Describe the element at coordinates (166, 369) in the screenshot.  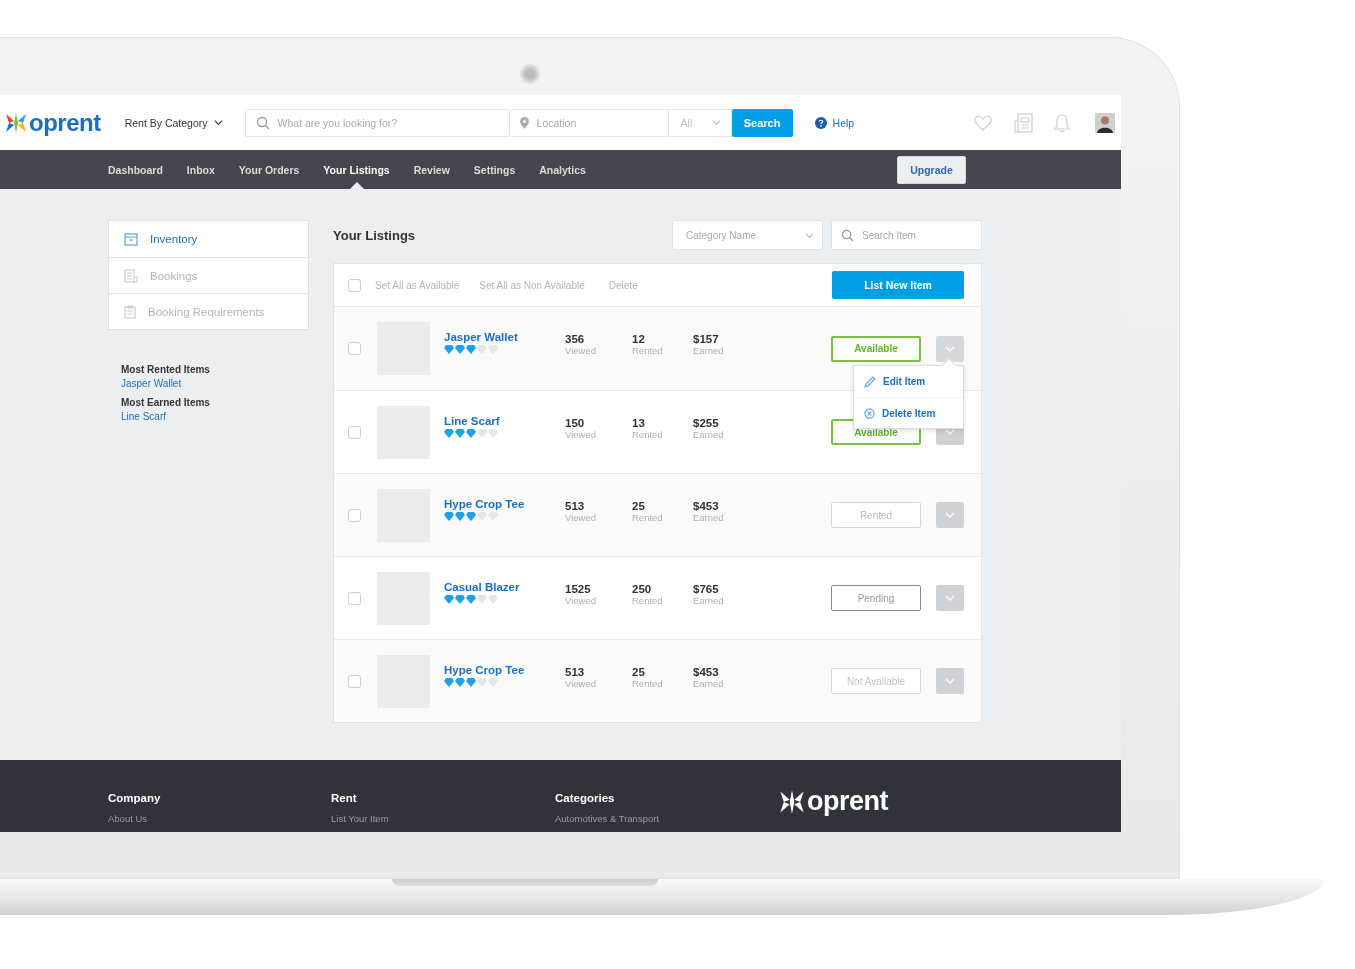
I see `highlight-title: Most Rented Items` at that location.